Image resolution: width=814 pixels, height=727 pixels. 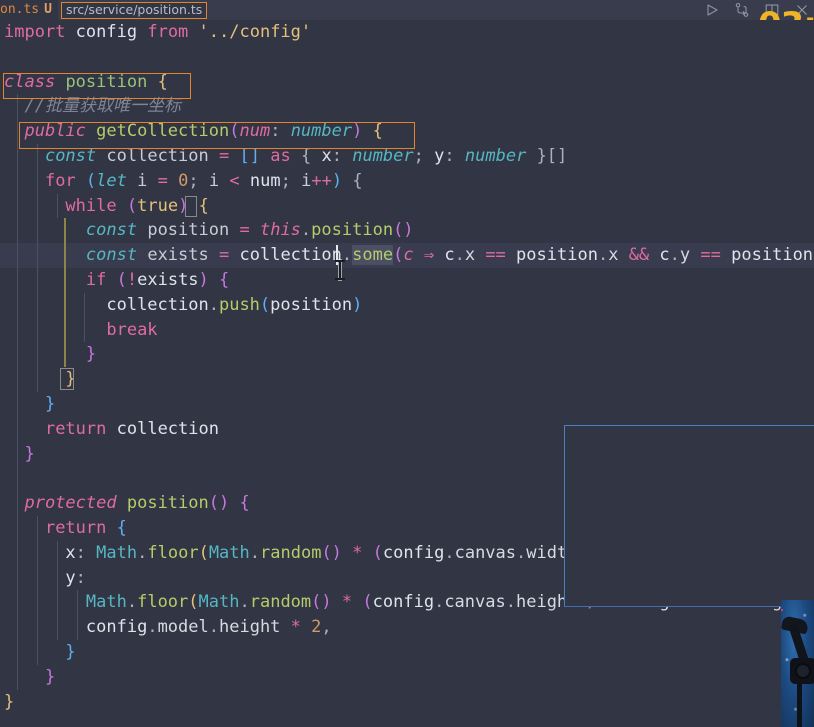 I want to click on tab-label: on.ts, so click(x=20, y=9).